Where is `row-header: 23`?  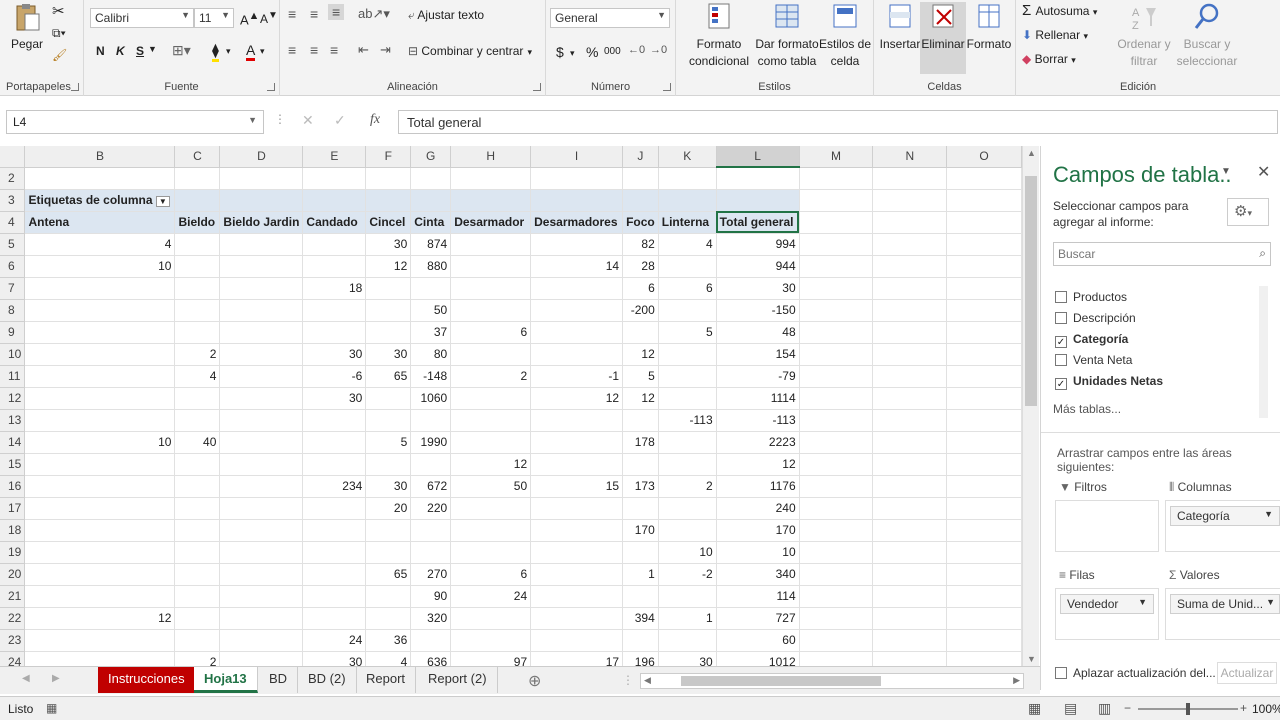
row-header: 23 is located at coordinates (13, 640).